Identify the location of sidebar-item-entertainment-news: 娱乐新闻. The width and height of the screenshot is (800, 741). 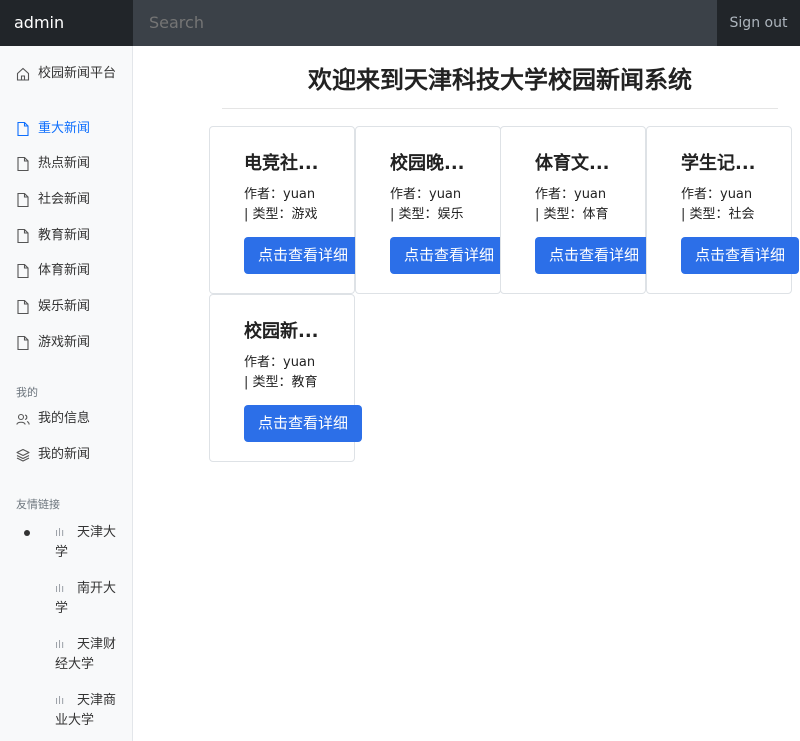
(71, 307).